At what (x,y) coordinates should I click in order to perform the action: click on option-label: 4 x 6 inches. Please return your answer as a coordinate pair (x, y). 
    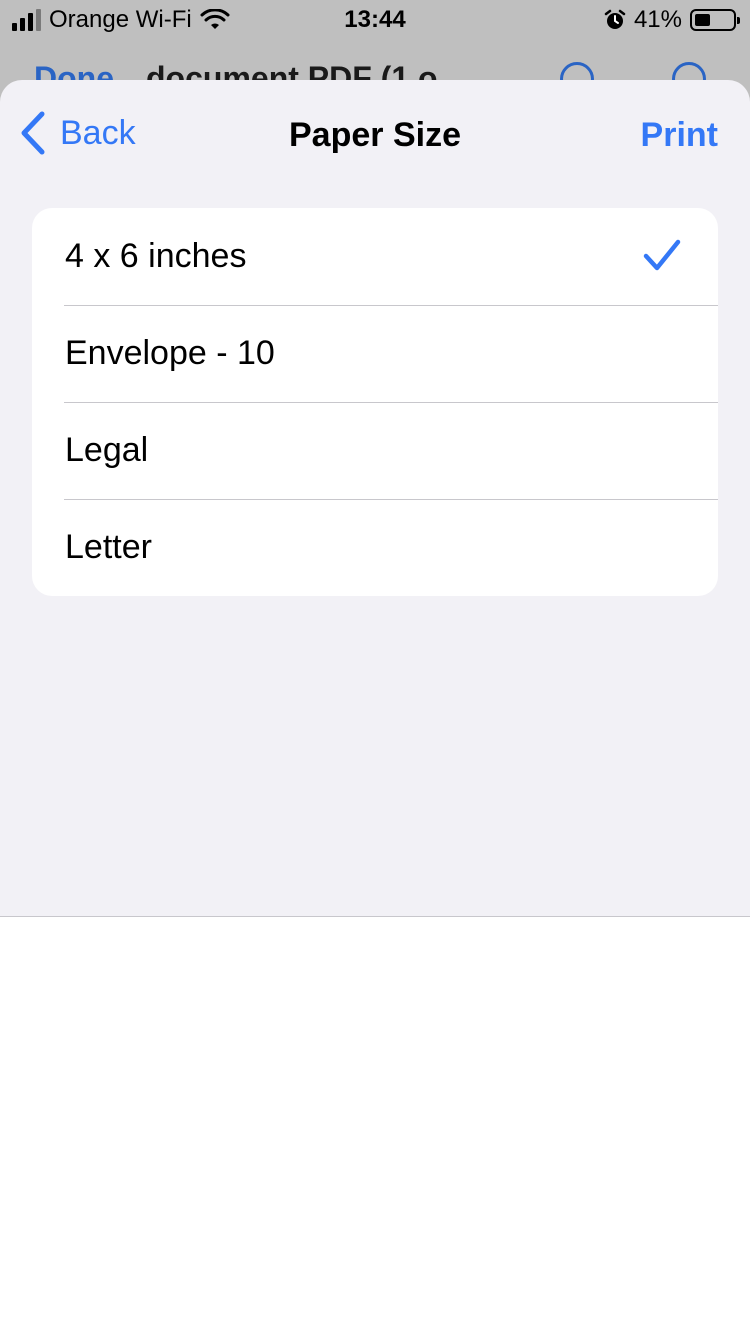
    Looking at the image, I should click on (156, 256).